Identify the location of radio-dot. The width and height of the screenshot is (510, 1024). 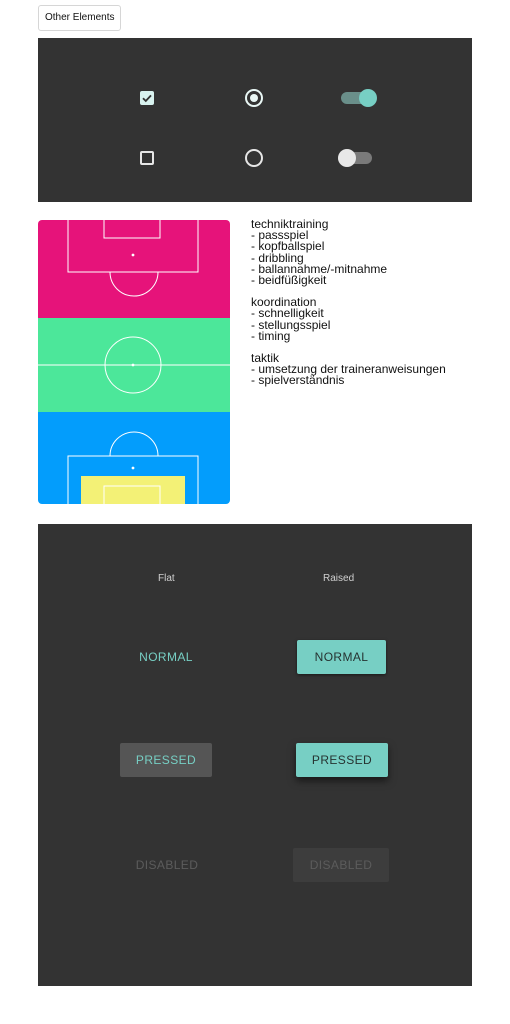
(254, 98).